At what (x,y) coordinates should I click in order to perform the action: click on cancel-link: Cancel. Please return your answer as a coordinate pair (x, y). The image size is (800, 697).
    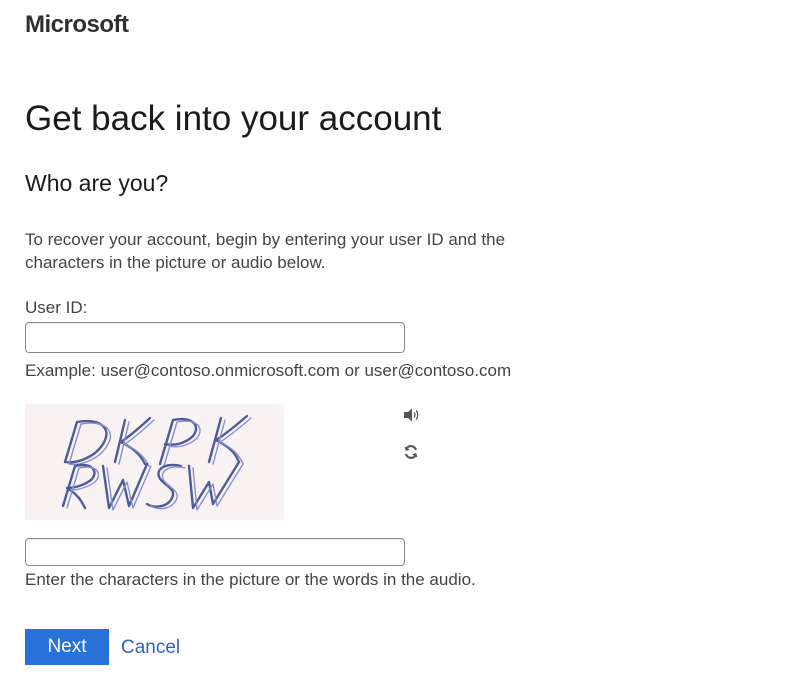
    Looking at the image, I should click on (150, 648).